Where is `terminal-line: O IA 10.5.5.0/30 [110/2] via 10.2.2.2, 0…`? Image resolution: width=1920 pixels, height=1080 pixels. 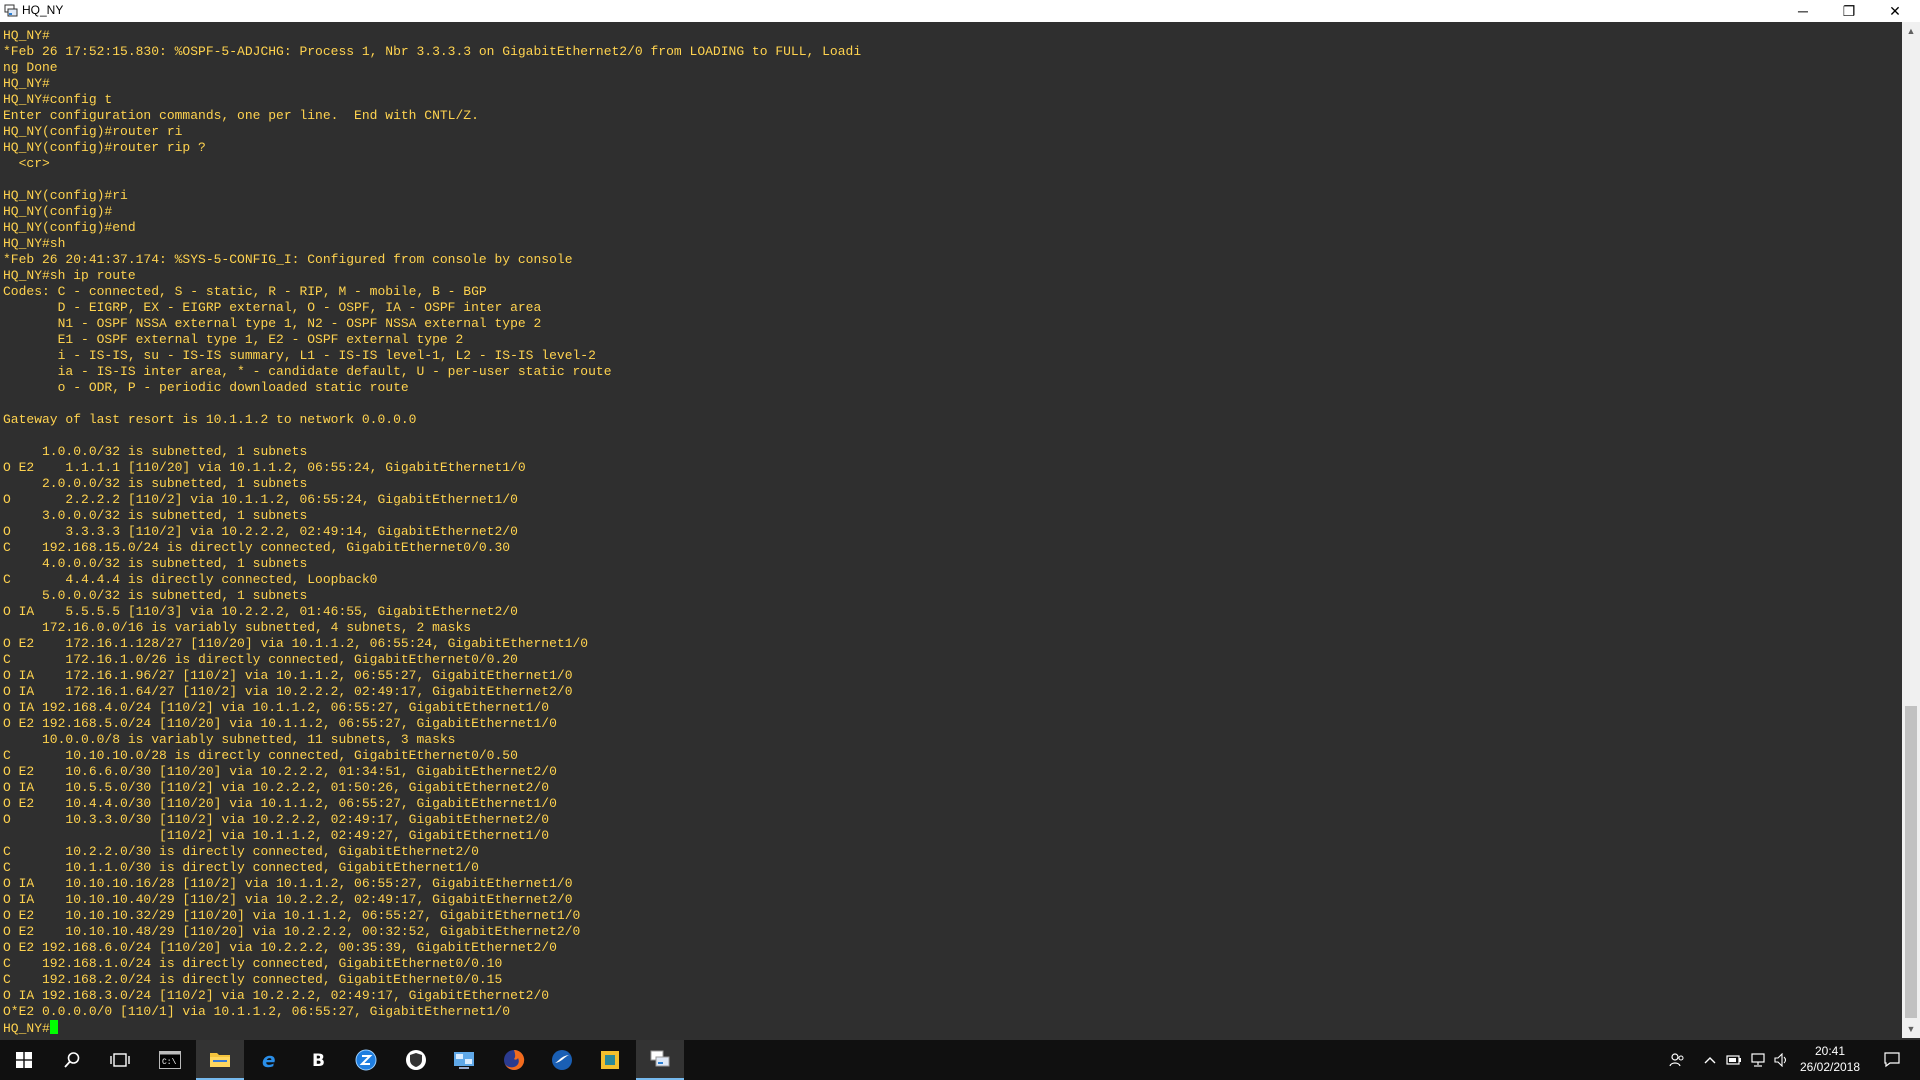 terminal-line: O IA 10.5.5.0/30 [110/2] via 10.2.2.2, 0… is located at coordinates (276, 787).